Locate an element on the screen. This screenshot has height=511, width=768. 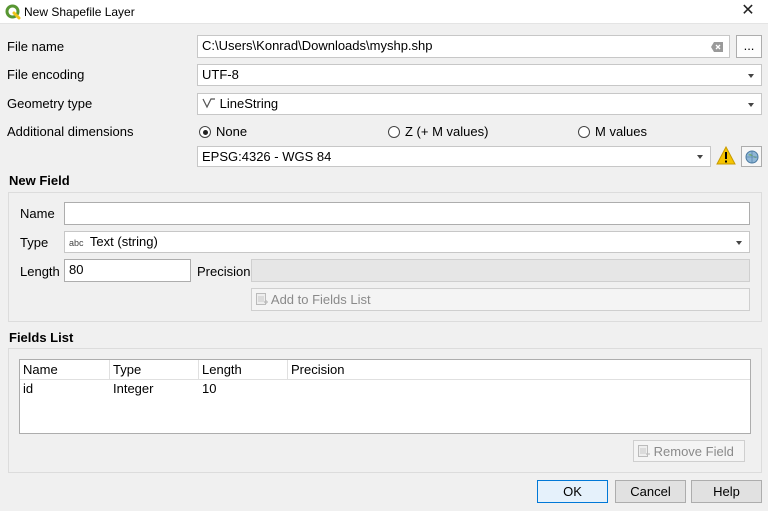
globe-icon is located at coordinates (752, 157).